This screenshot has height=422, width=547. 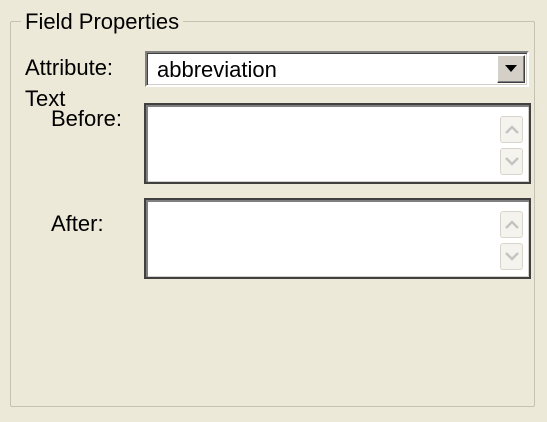 What do you see at coordinates (86, 118) in the screenshot?
I see `before-label: Before:` at bounding box center [86, 118].